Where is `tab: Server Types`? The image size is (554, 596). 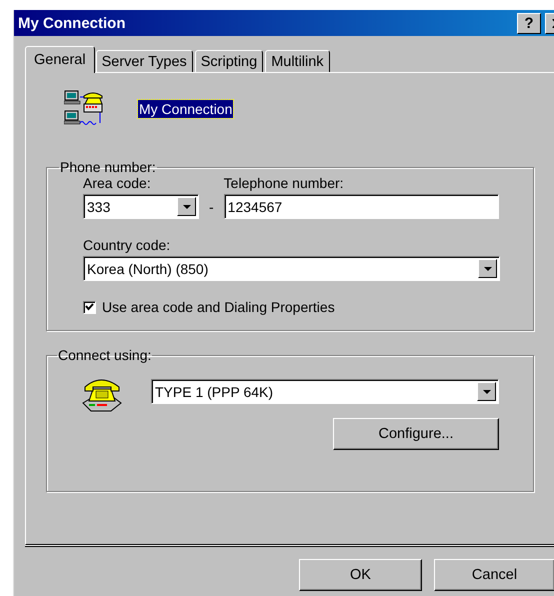
tab: Server Types is located at coordinates (144, 61).